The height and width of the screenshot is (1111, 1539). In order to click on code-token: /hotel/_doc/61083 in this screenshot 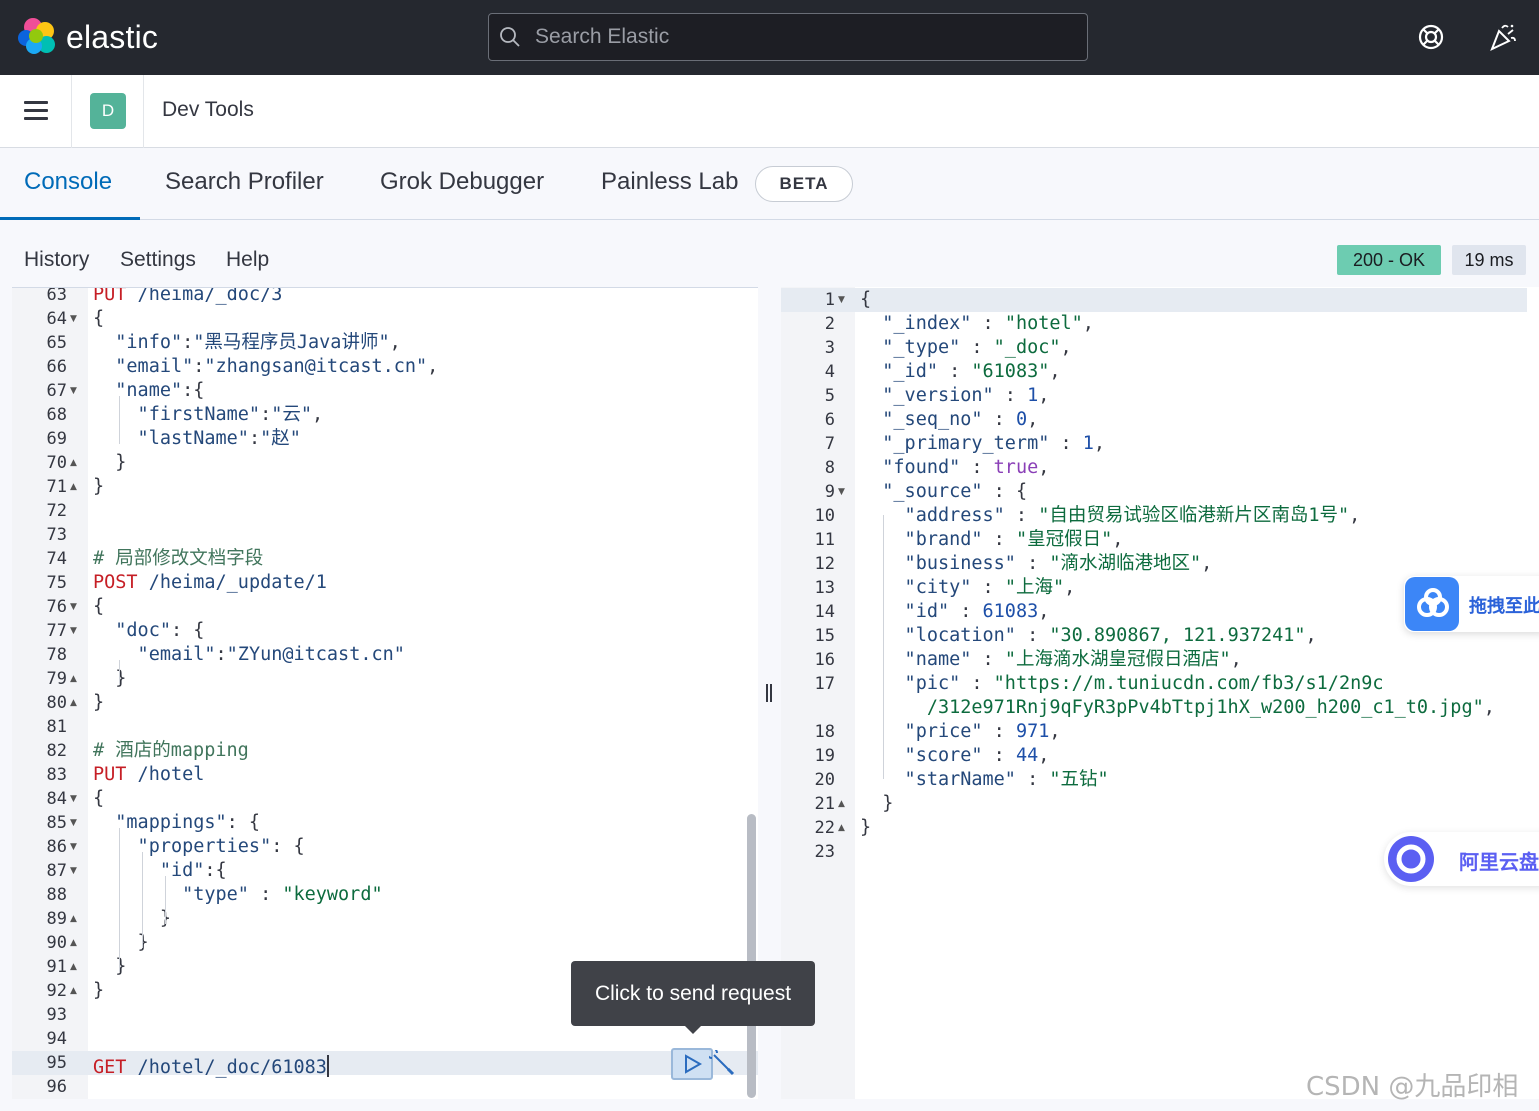, I will do `click(226, 1067)`.